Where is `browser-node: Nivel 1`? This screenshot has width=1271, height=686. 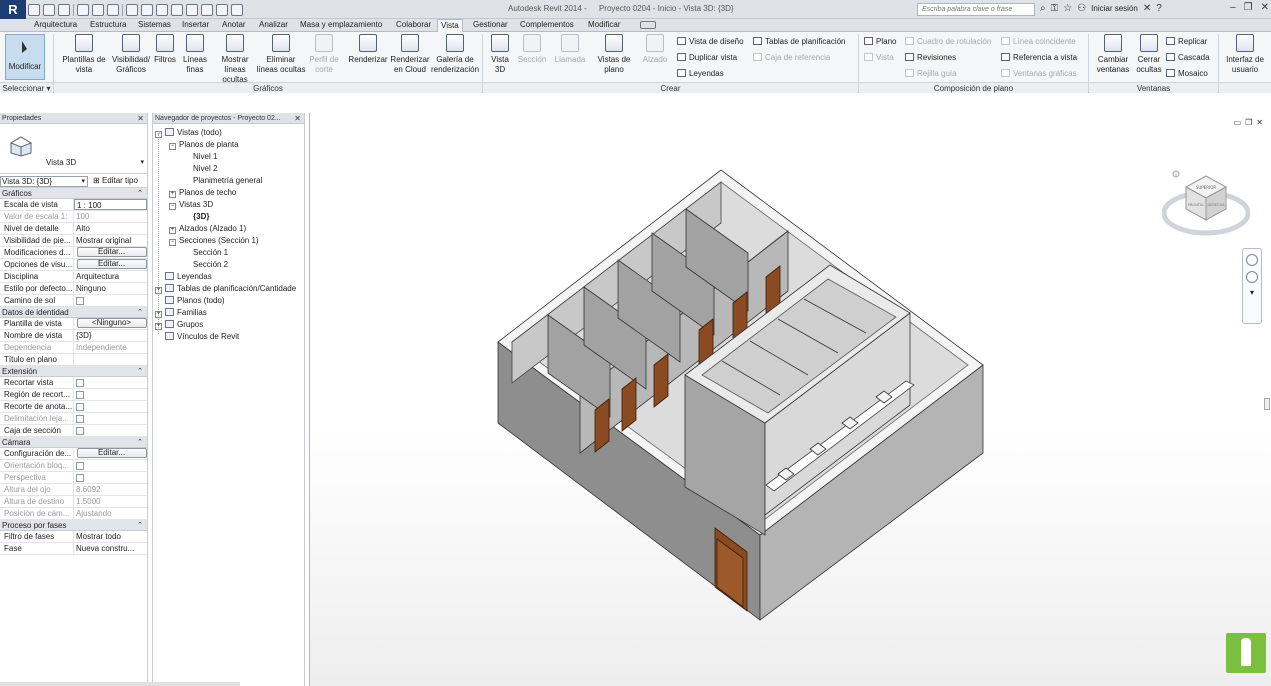
browser-node: Nivel 1 is located at coordinates (200, 157).